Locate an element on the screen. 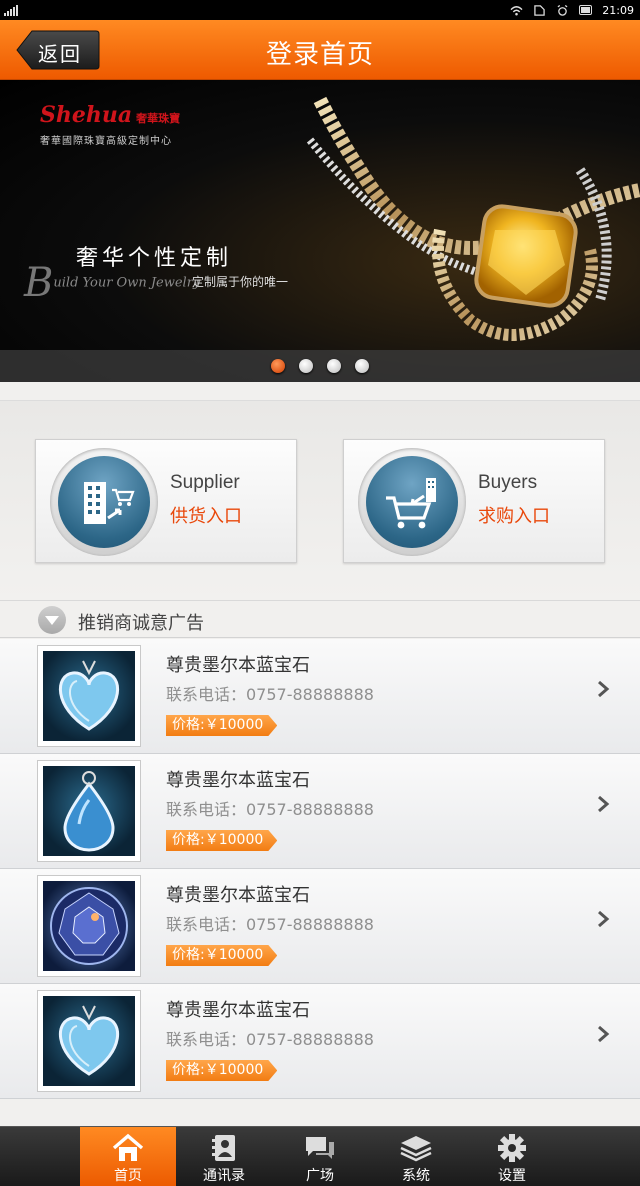  tab-contacts: 通讯录 is located at coordinates (224, 1156).